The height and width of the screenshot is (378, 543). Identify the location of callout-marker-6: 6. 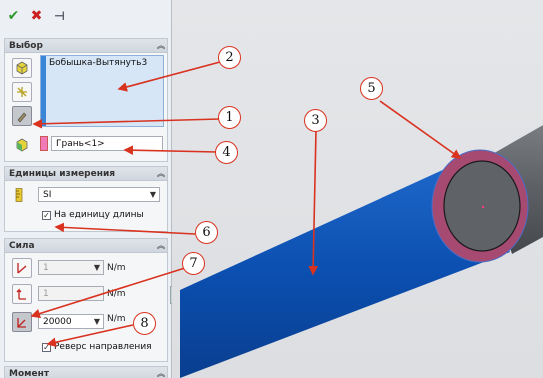
(206, 232).